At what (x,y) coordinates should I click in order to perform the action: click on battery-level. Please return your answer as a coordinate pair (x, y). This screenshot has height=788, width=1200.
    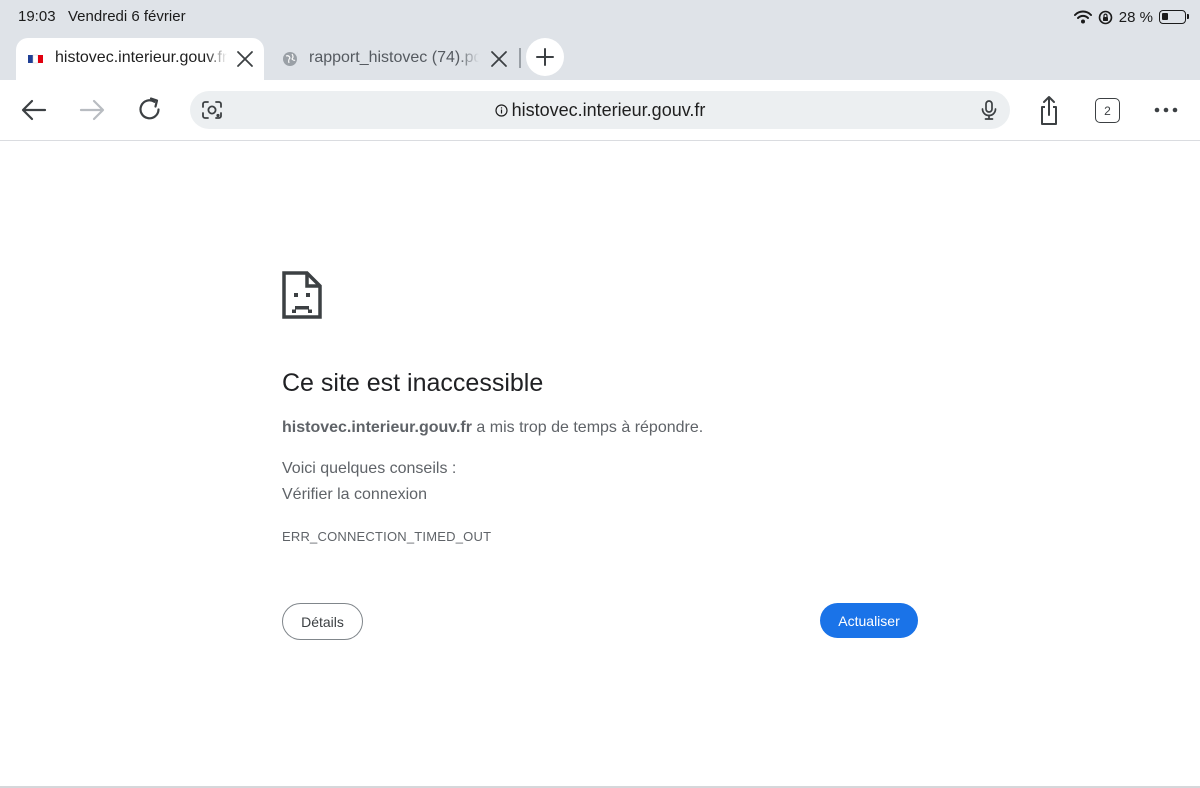
    Looking at the image, I should click on (1165, 16).